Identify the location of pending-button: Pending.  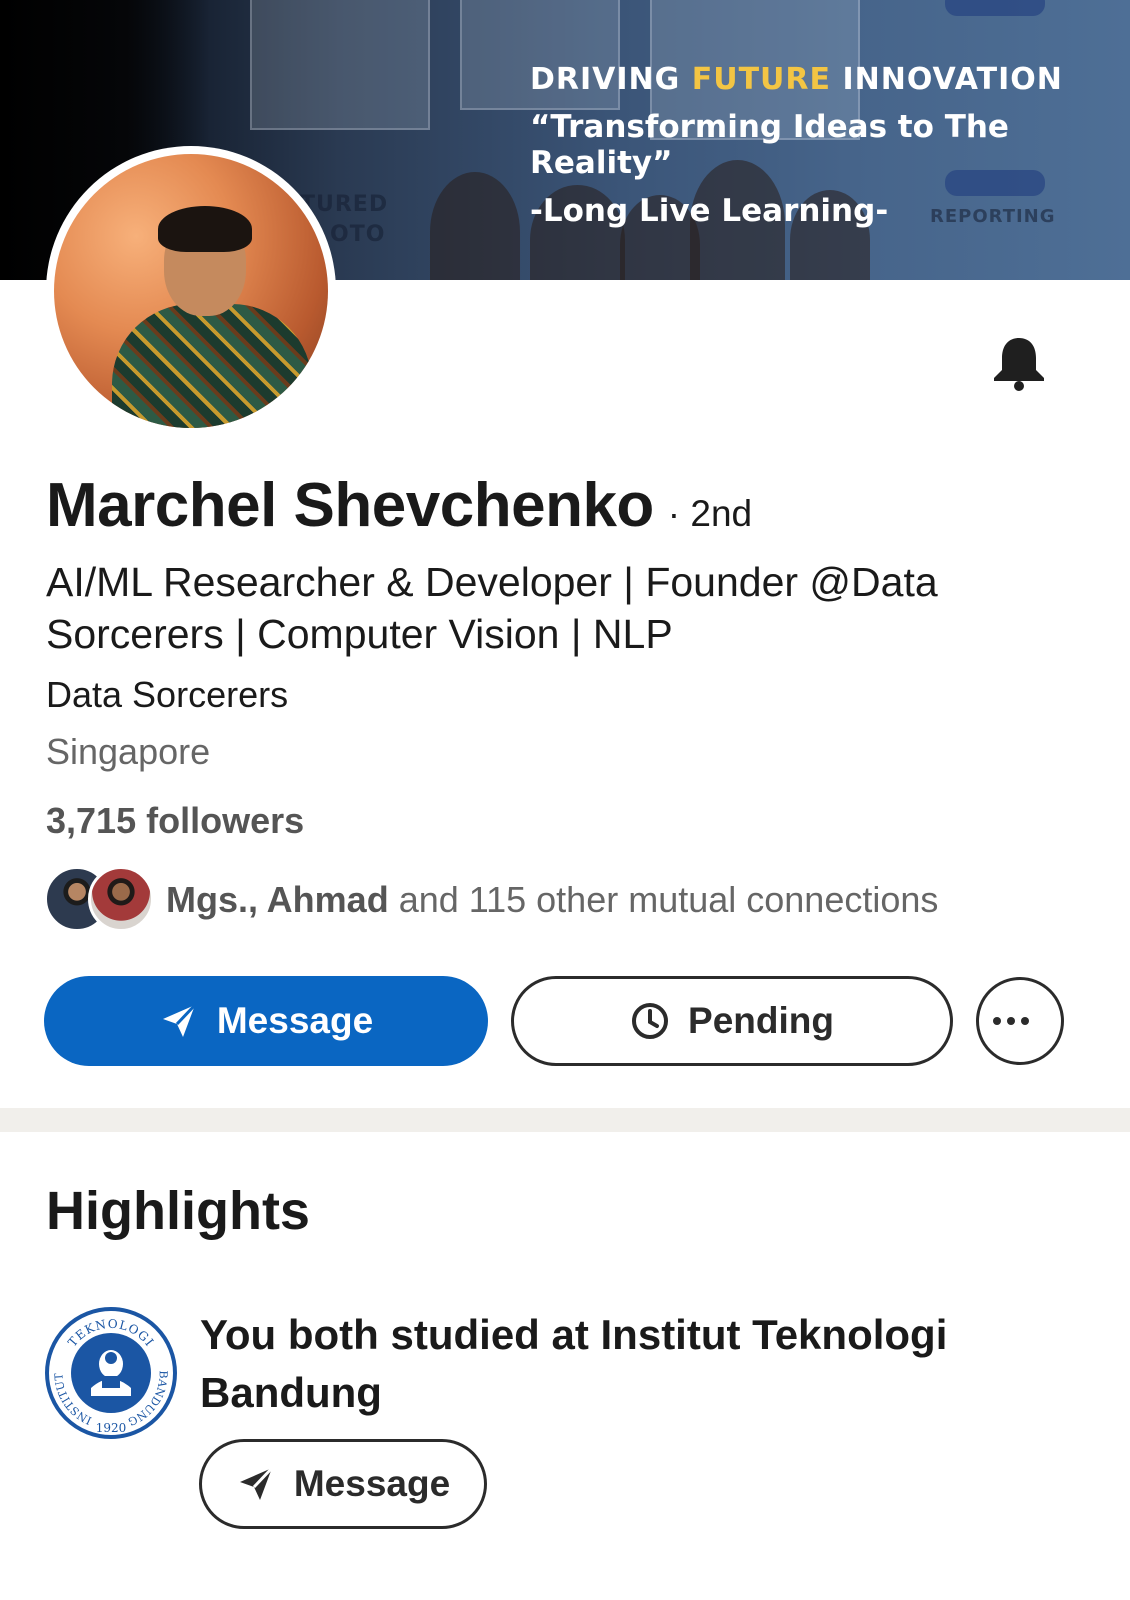
(732, 1021).